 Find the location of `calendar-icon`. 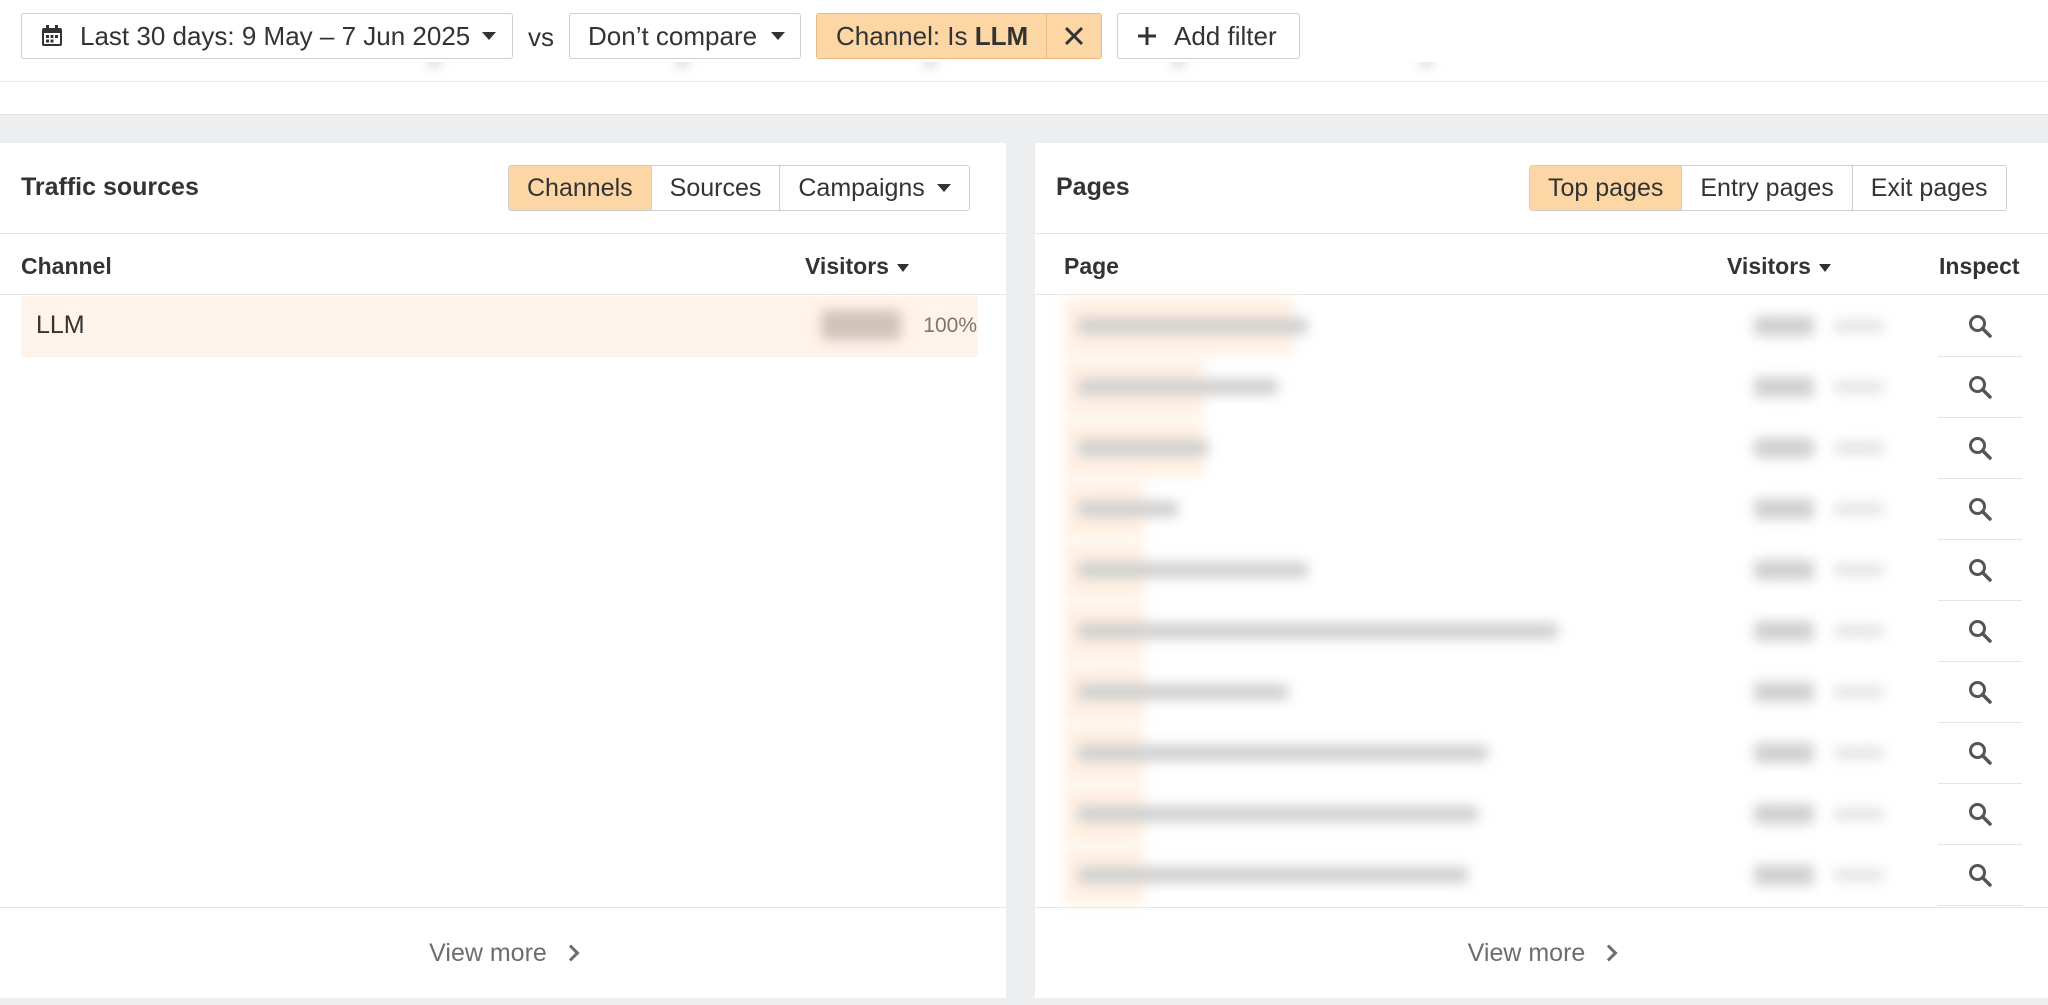

calendar-icon is located at coordinates (52, 35).